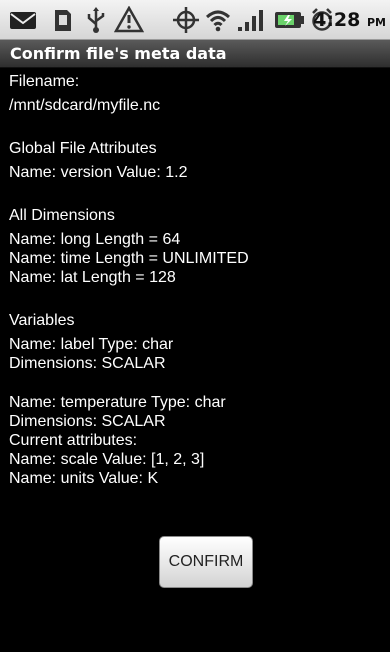 The image size is (390, 652). Describe the element at coordinates (83, 148) in the screenshot. I see `global-attributes-heading: Global File Attributes` at that location.